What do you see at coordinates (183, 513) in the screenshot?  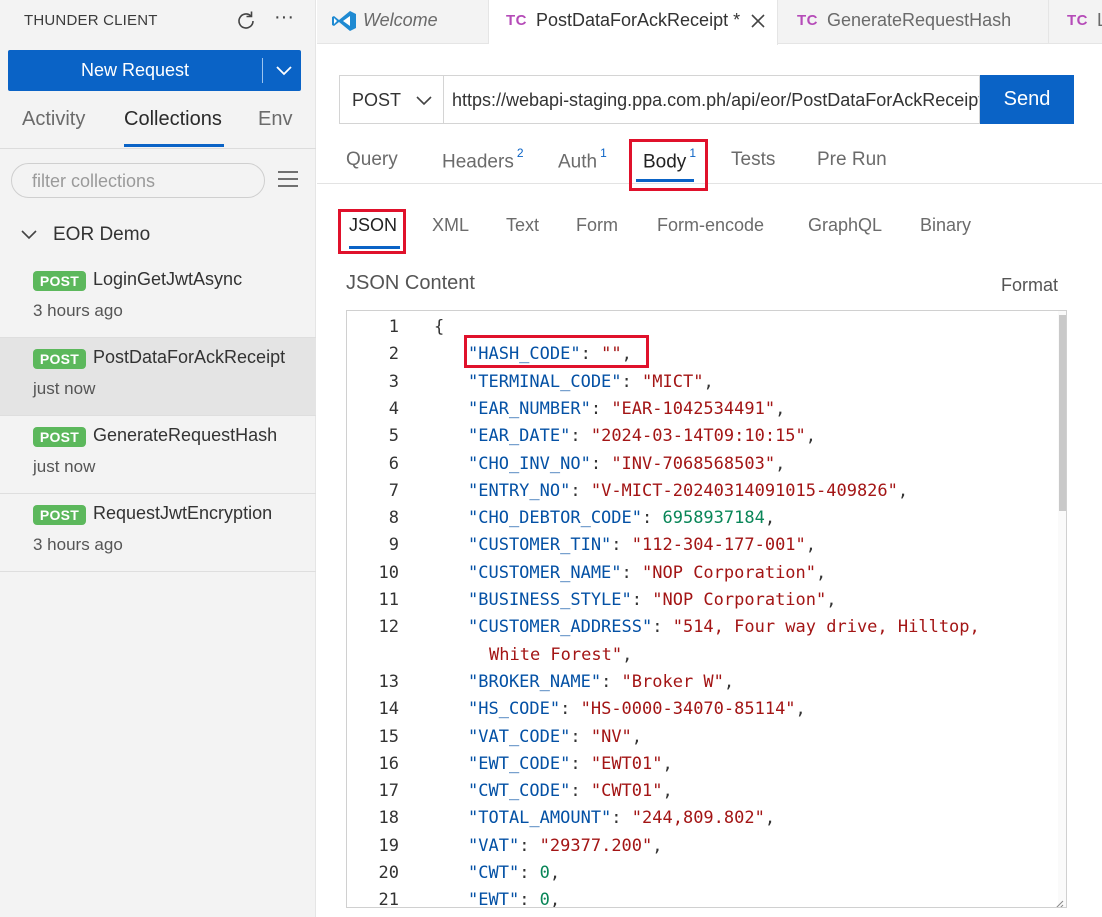 I see `request-name: RequestJwtEncryption` at bounding box center [183, 513].